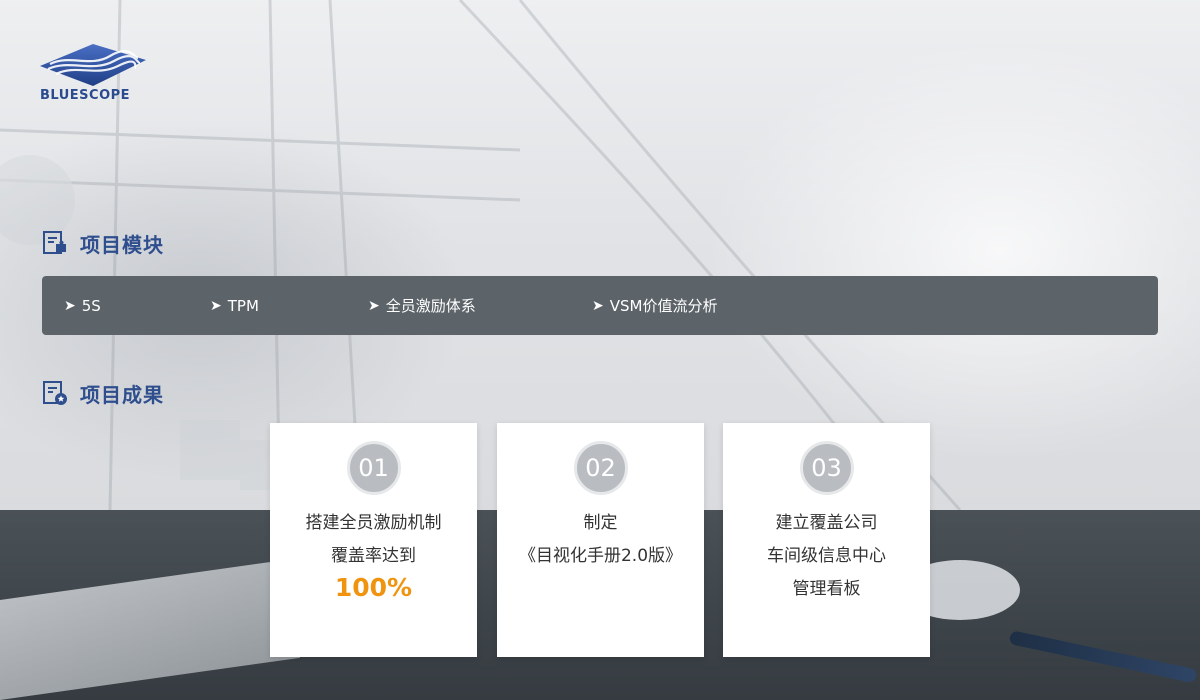 The width and height of the screenshot is (1200, 700). I want to click on bluescope-logo-mark, so click(93, 65).